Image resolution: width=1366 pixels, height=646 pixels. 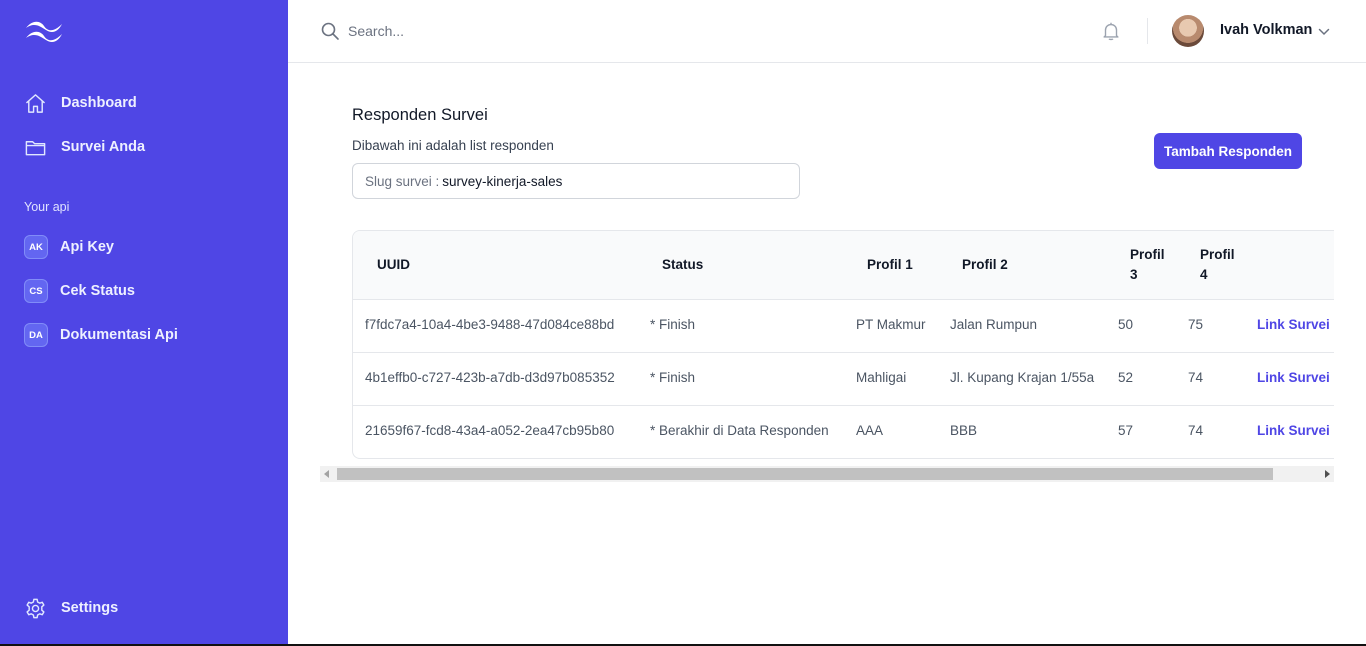 I want to click on slug-field: Slug survei : survey-kinerja-sales, so click(x=576, y=181).